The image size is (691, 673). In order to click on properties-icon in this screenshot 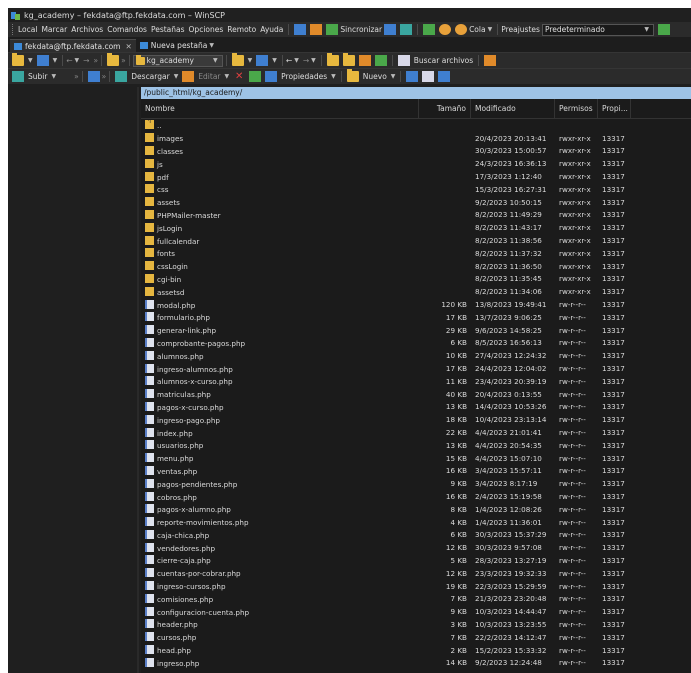, I will do `click(271, 76)`.